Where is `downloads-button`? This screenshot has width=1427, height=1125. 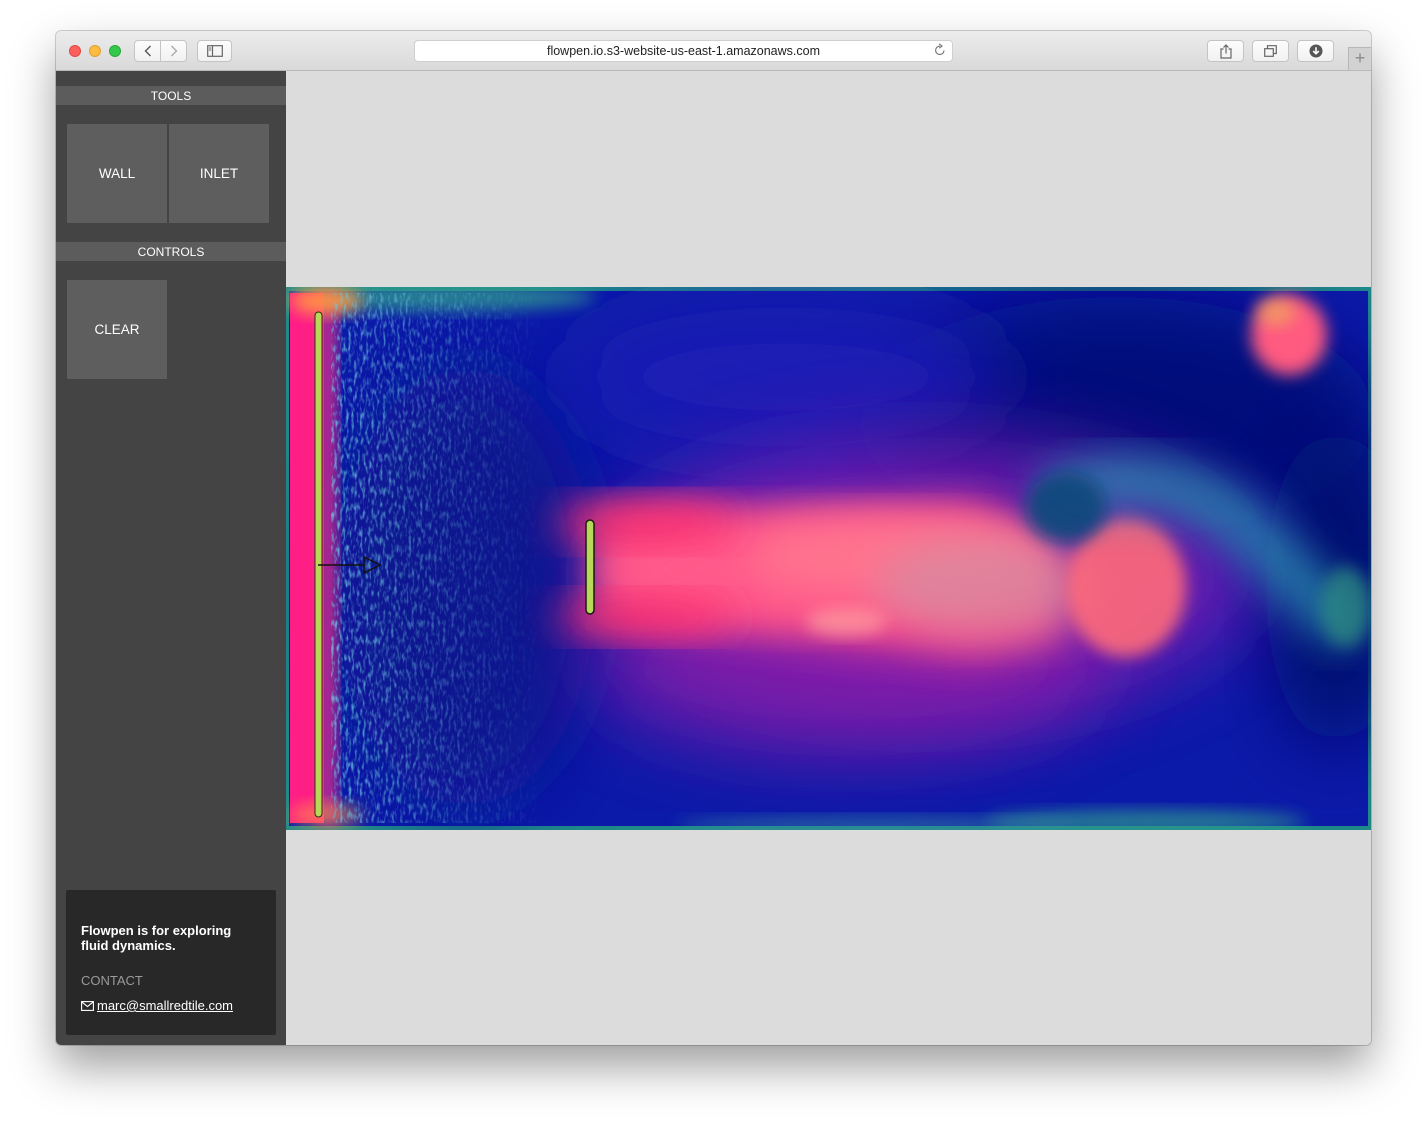 downloads-button is located at coordinates (1315, 51).